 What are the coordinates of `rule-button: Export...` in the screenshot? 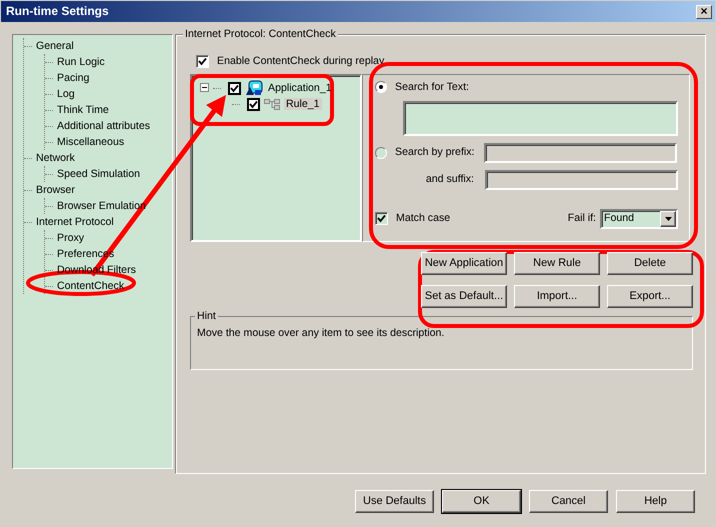 It's located at (650, 296).